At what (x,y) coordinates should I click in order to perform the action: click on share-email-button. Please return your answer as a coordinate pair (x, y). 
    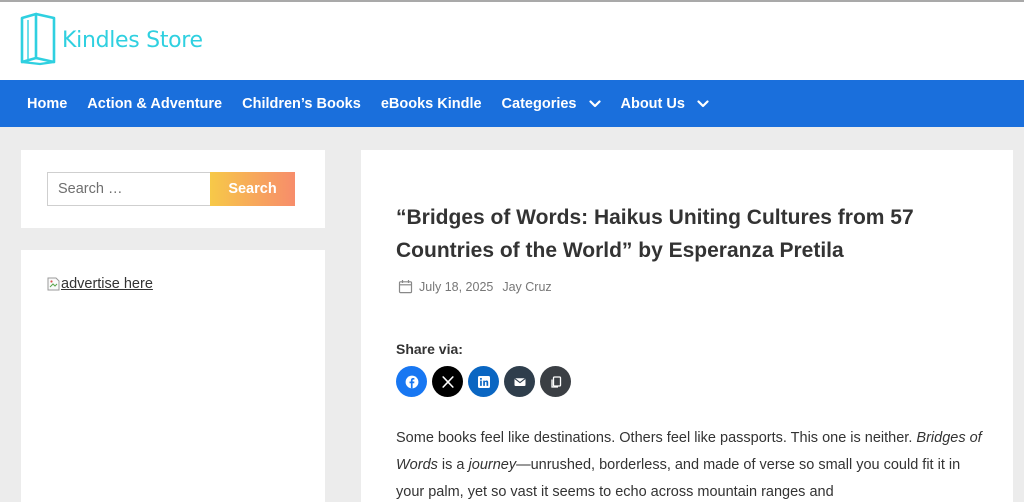
    Looking at the image, I should click on (519, 381).